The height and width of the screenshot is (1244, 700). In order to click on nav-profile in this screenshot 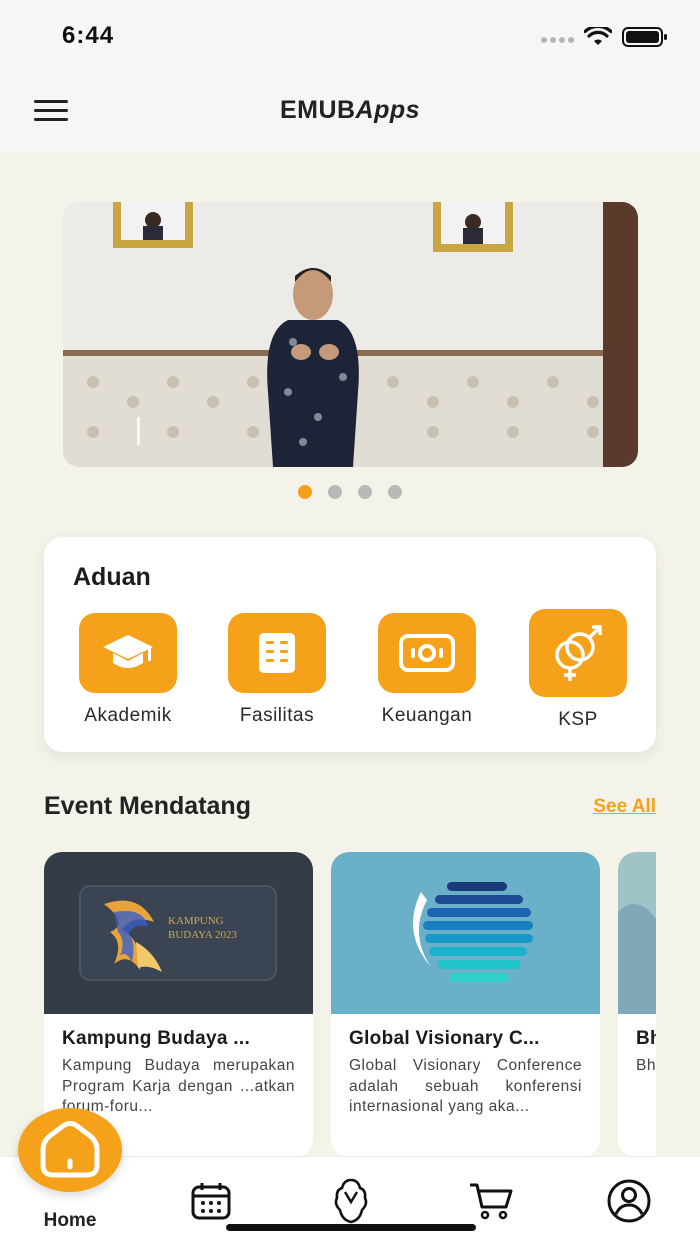, I will do `click(629, 1201)`.